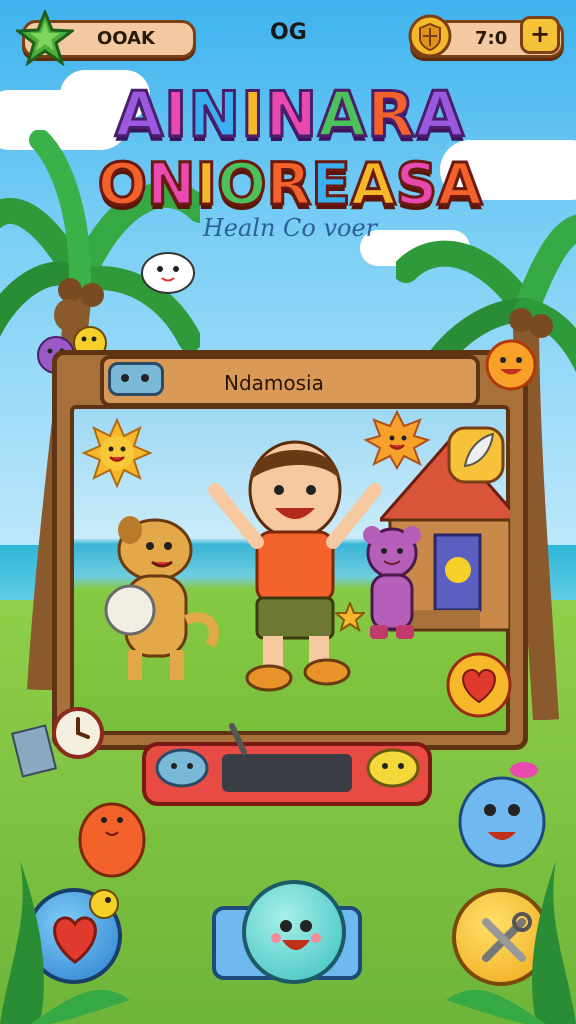 This screenshot has width=576, height=1024. I want to click on center-counter: OG, so click(288, 32).